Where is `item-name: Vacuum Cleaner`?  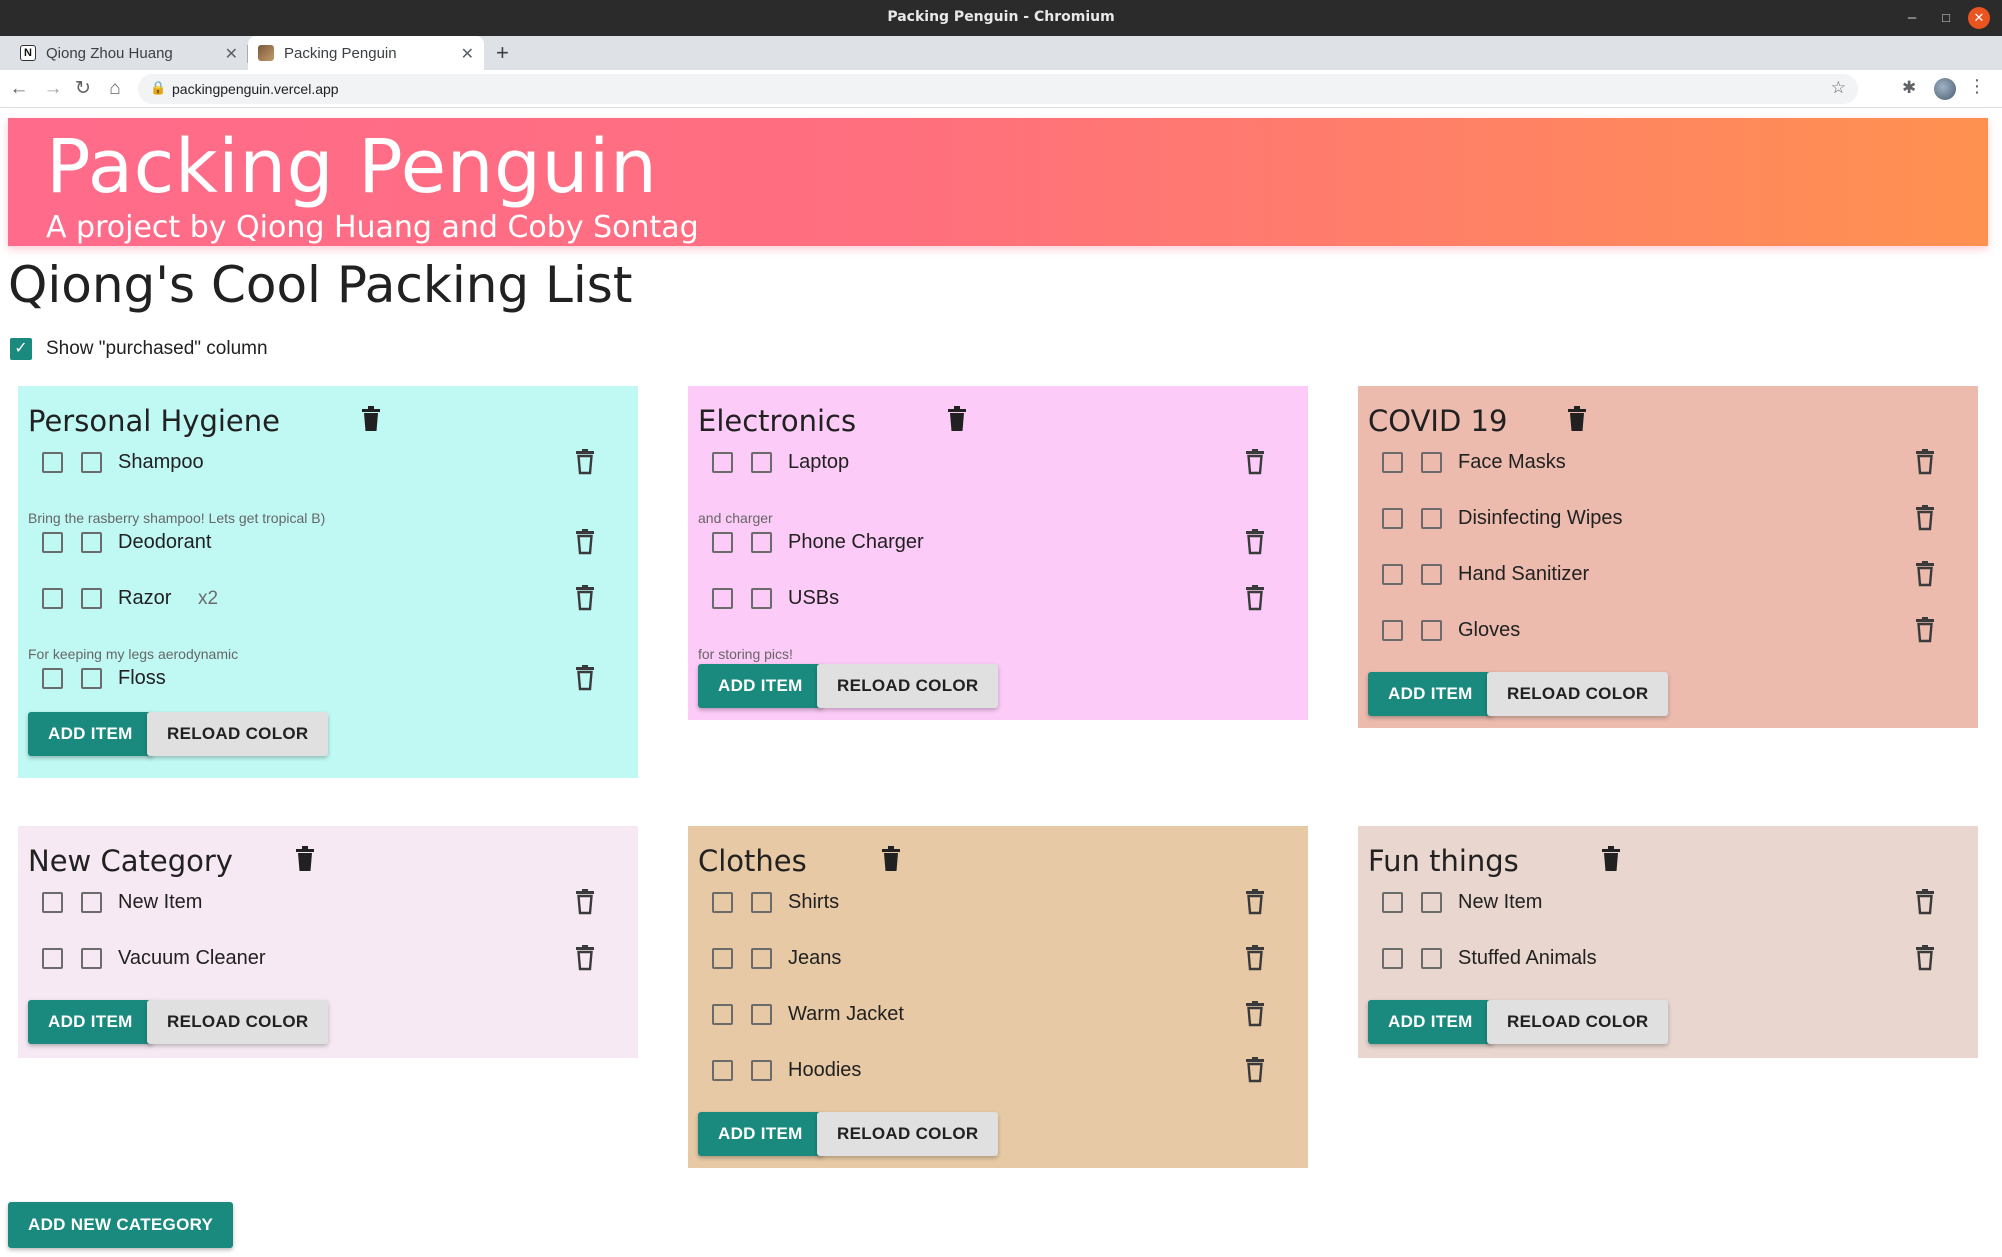 item-name: Vacuum Cleaner is located at coordinates (191, 958).